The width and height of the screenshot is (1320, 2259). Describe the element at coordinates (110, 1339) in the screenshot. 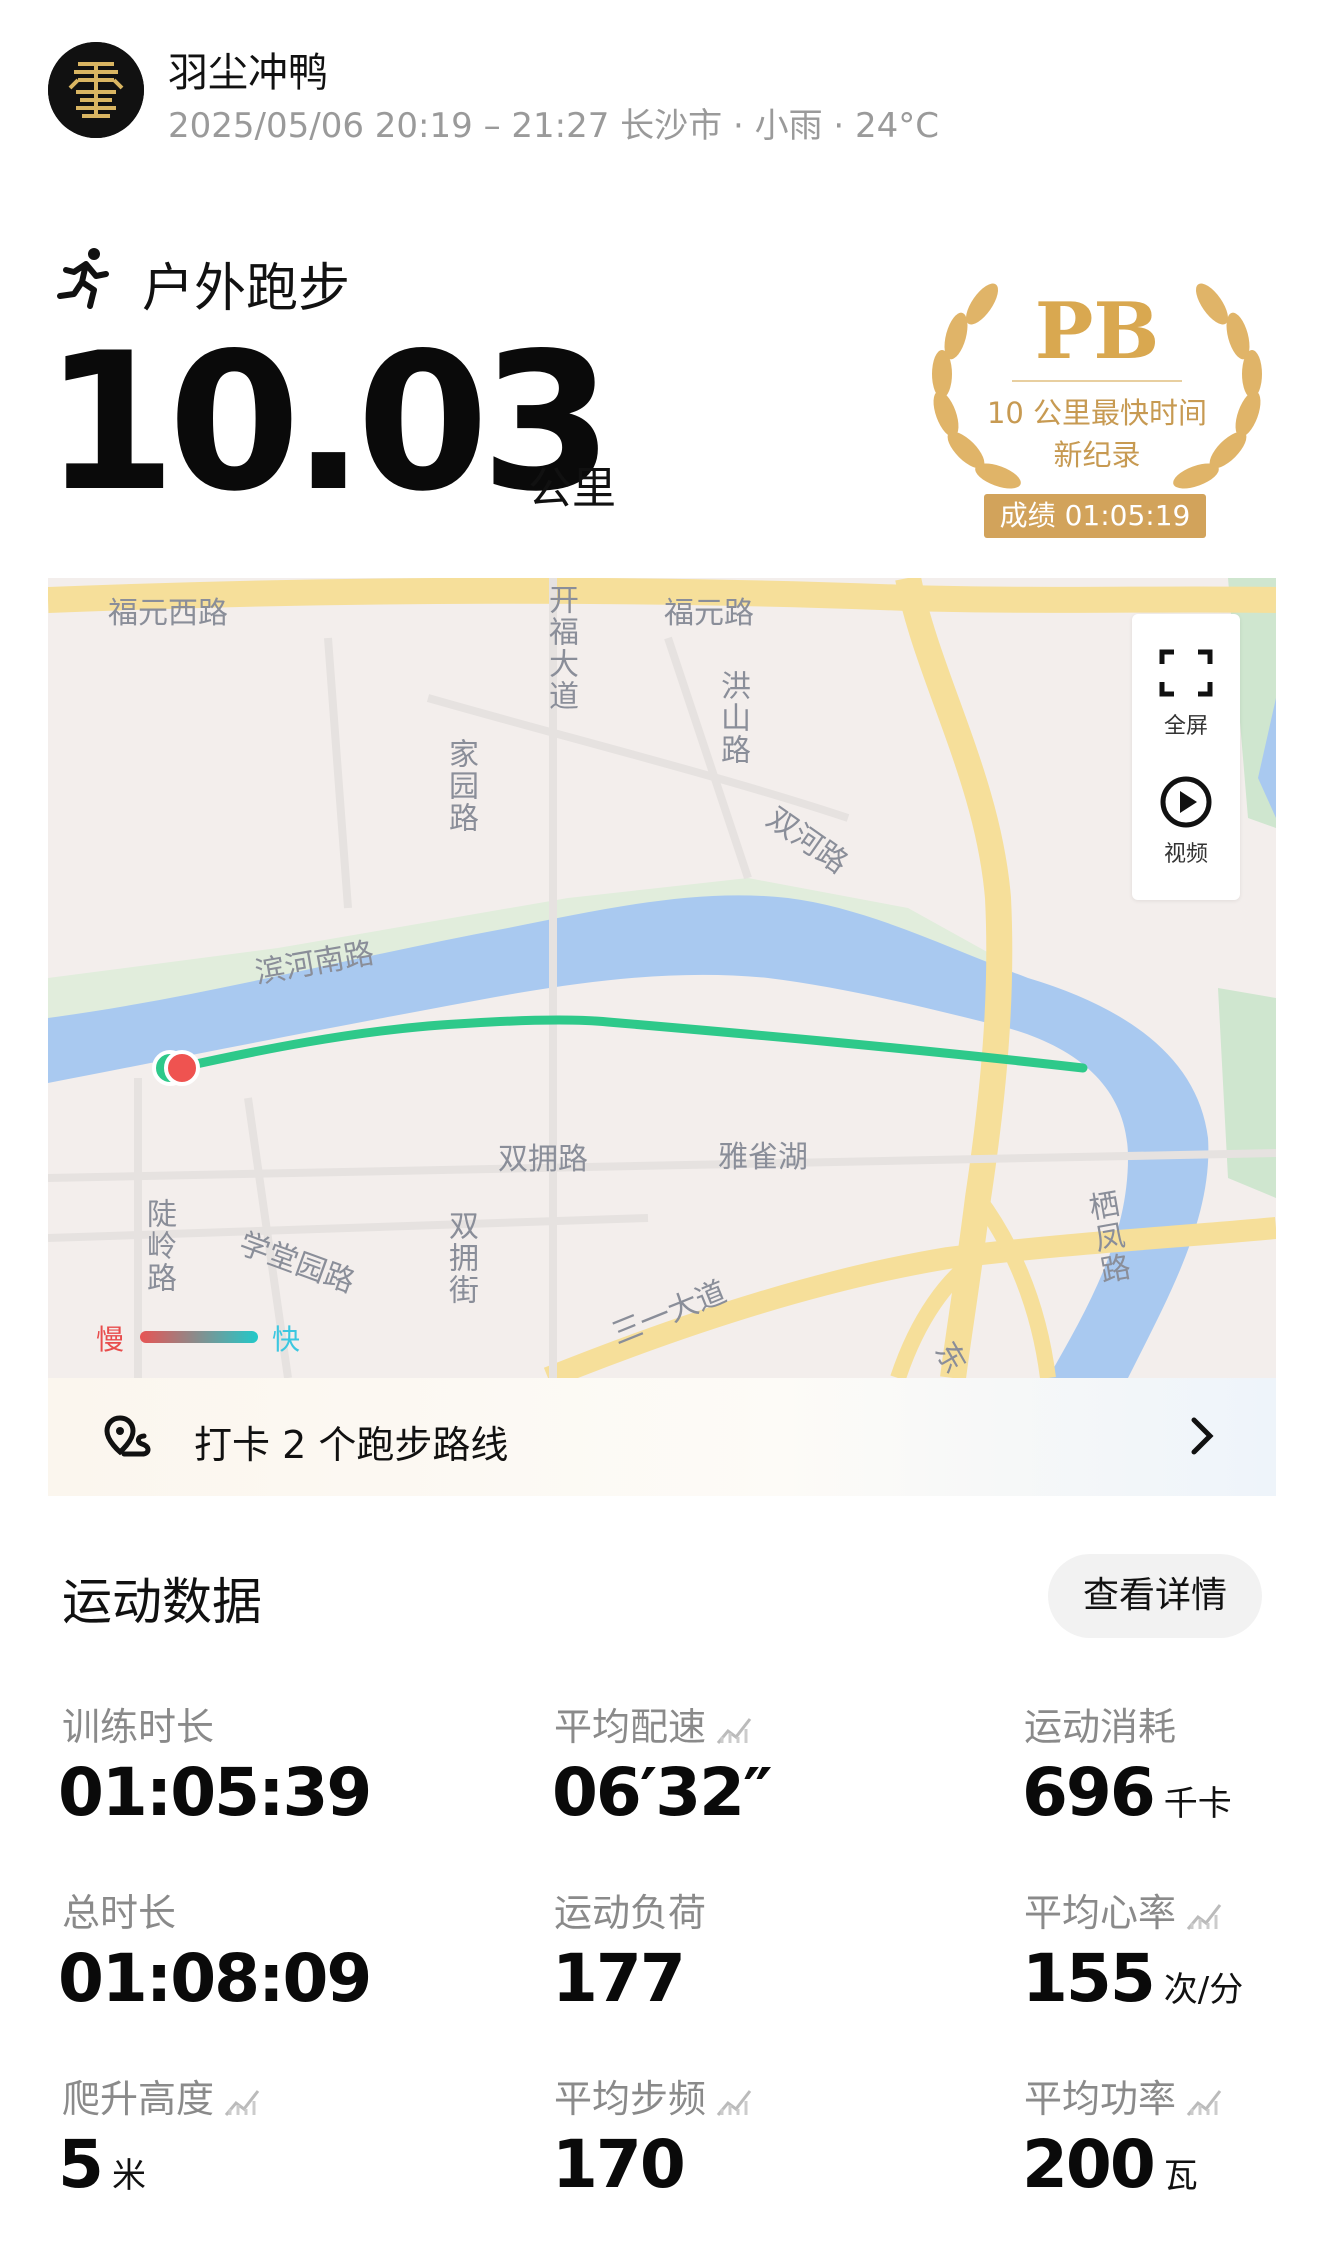

I see `pace-legend-slow: 慢` at that location.